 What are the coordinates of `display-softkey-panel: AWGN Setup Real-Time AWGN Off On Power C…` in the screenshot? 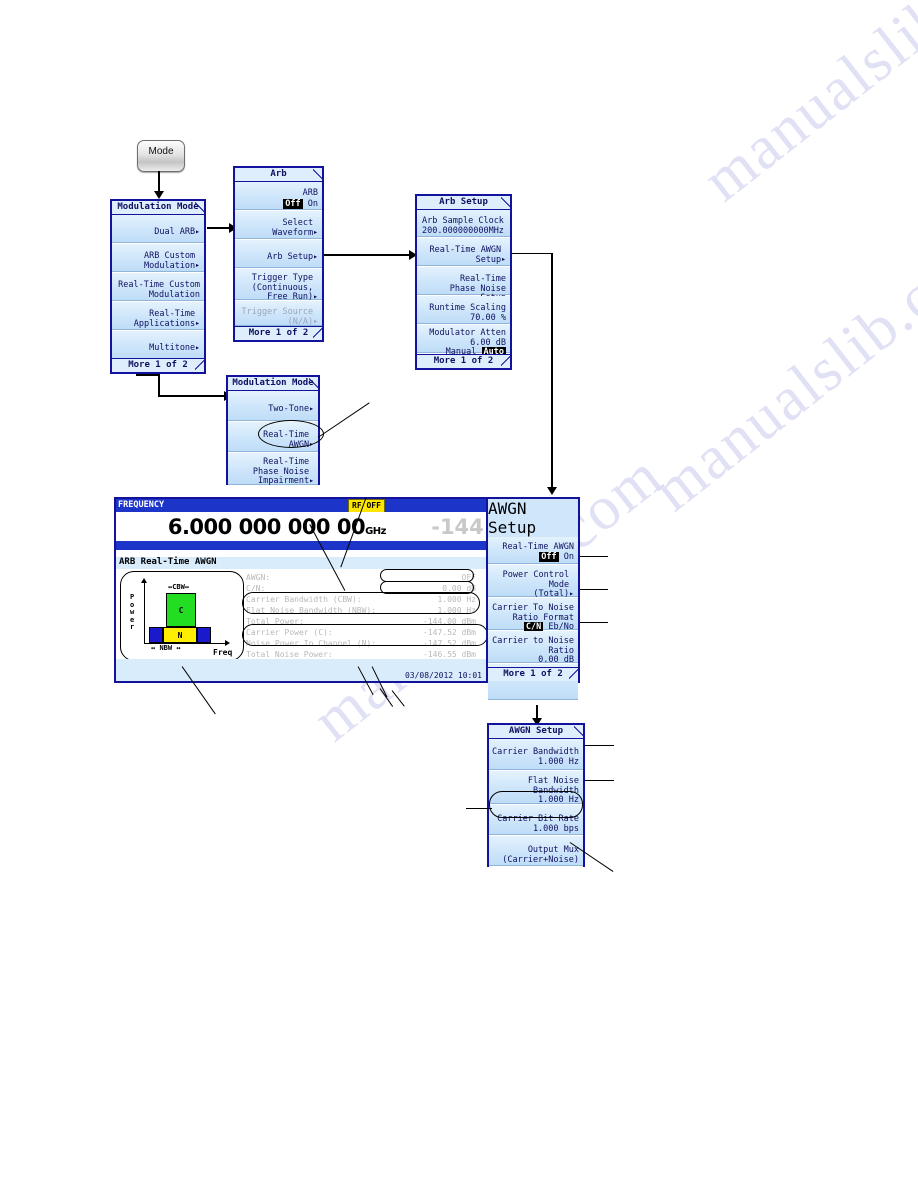 It's located at (532, 600).